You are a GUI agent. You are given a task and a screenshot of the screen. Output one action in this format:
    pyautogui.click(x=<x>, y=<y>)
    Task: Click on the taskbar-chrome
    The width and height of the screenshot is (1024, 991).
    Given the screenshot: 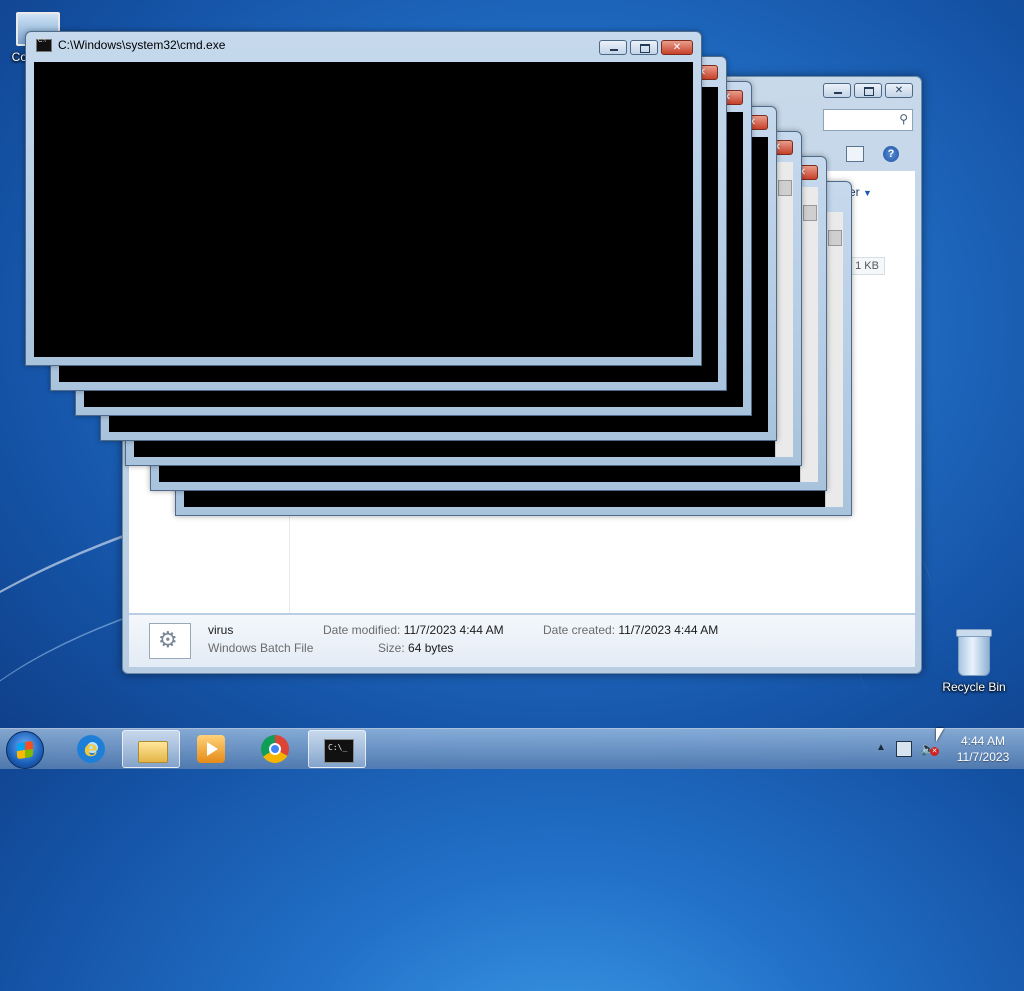 What is the action you would take?
    pyautogui.click(x=275, y=749)
    